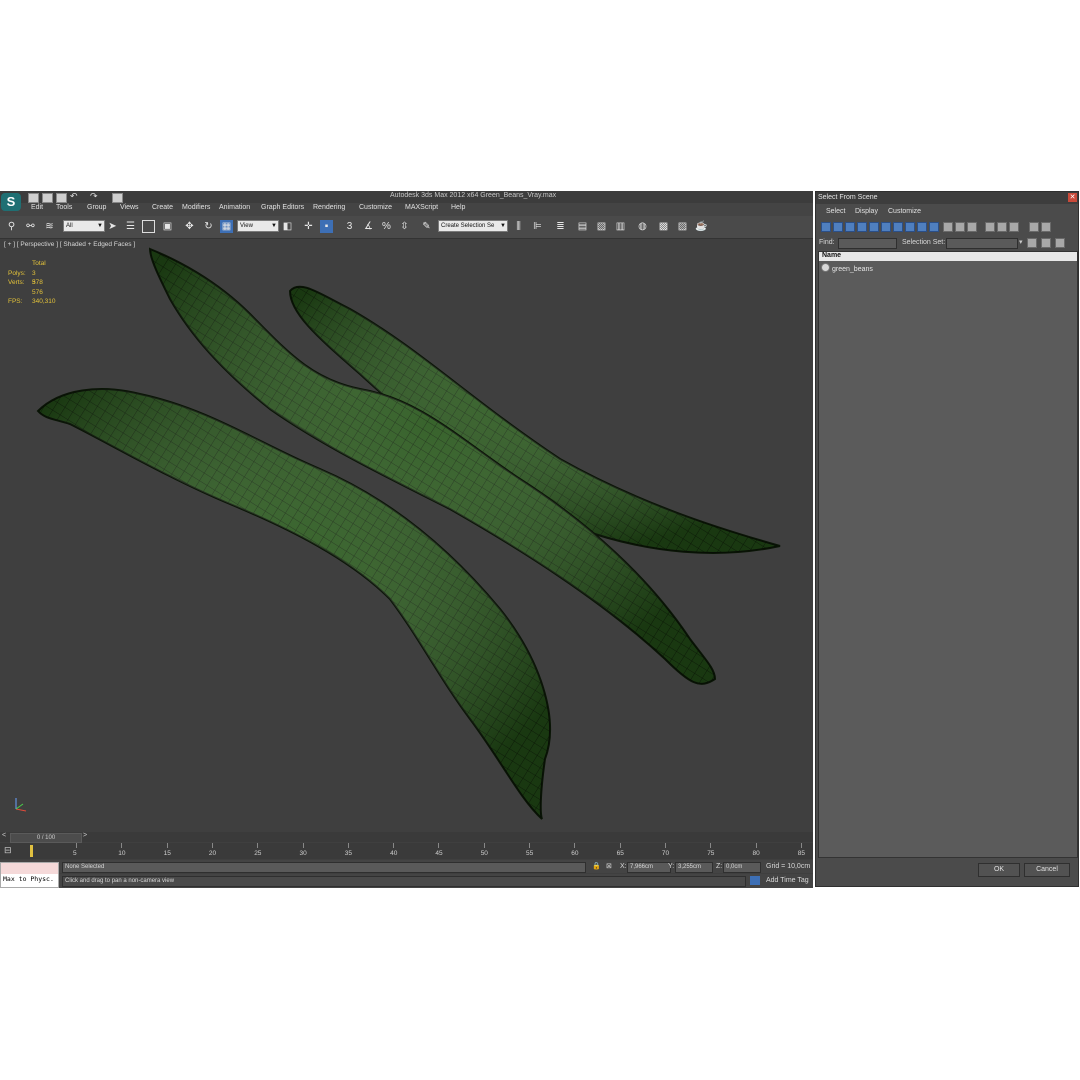  Describe the element at coordinates (37, 207) in the screenshot. I see `menu-edit: Edit` at that location.